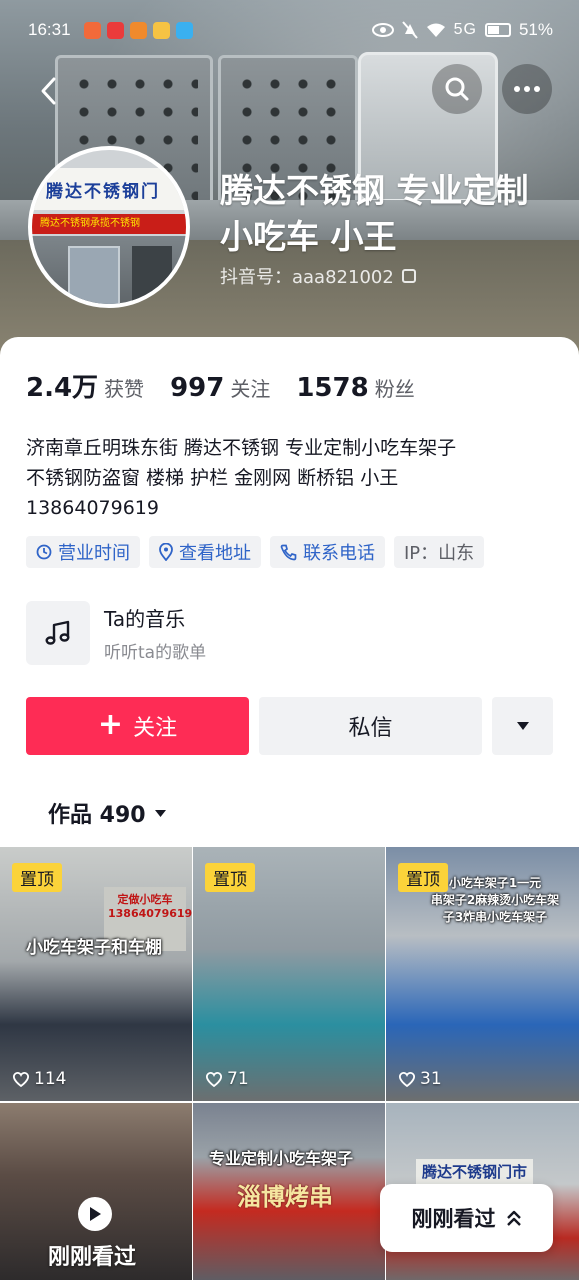  I want to click on video-thumbnail: 专业定制小吃车架子 淄博烤串, so click(289, 1191).